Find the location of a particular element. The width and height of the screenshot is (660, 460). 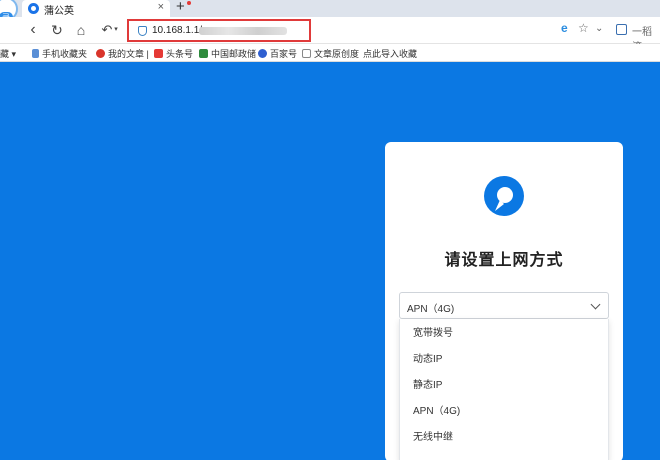

tab-strip: 录 蒲公英 × + is located at coordinates (330, 11).